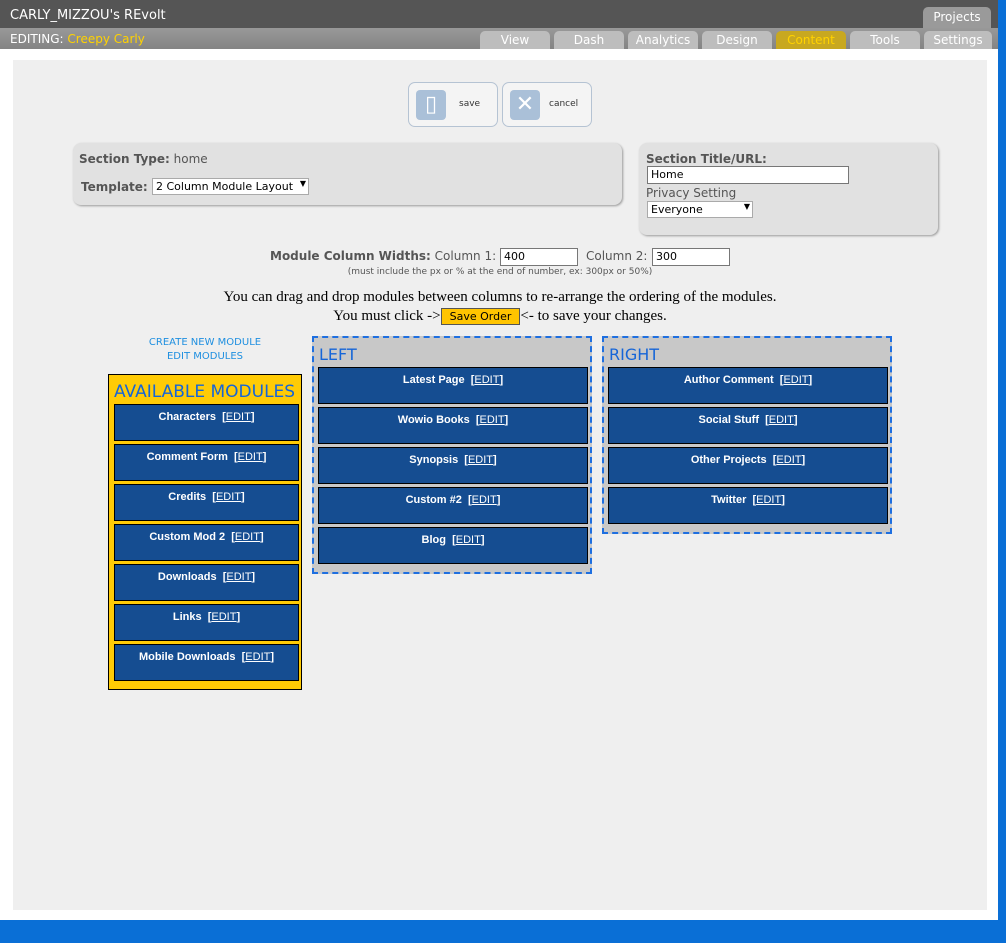 Image resolution: width=1006 pixels, height=943 pixels. Describe the element at coordinates (431, 105) in the screenshot. I see `floppy-disk-icon: ▯` at that location.